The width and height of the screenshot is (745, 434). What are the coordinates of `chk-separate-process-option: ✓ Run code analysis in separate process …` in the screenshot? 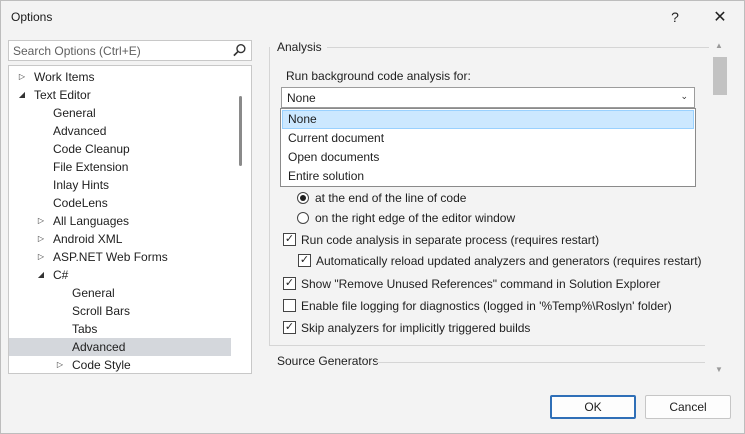 It's located at (493, 240).